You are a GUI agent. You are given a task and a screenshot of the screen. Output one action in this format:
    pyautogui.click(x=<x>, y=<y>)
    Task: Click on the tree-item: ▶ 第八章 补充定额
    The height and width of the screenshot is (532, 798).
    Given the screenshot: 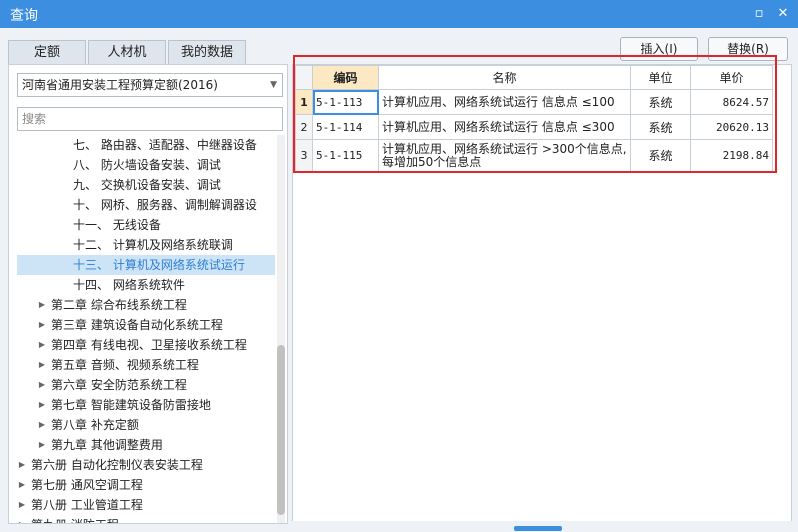 What is the action you would take?
    pyautogui.click(x=146, y=425)
    